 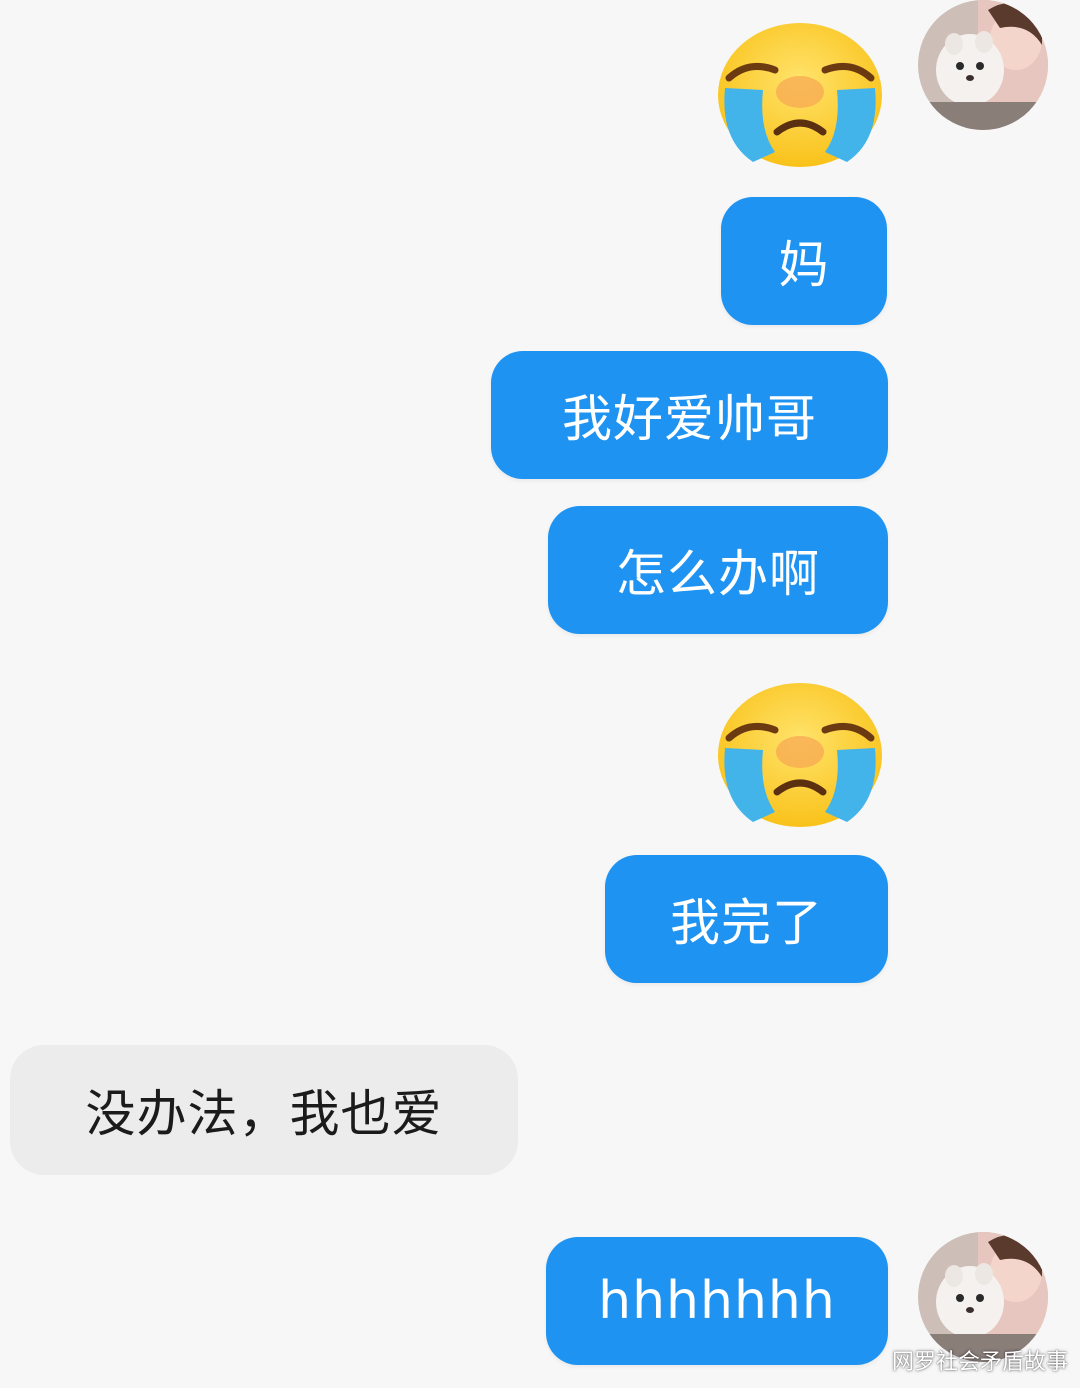 What do you see at coordinates (979, 1362) in the screenshot?
I see `watermark: 网罗社会矛盾故事` at bounding box center [979, 1362].